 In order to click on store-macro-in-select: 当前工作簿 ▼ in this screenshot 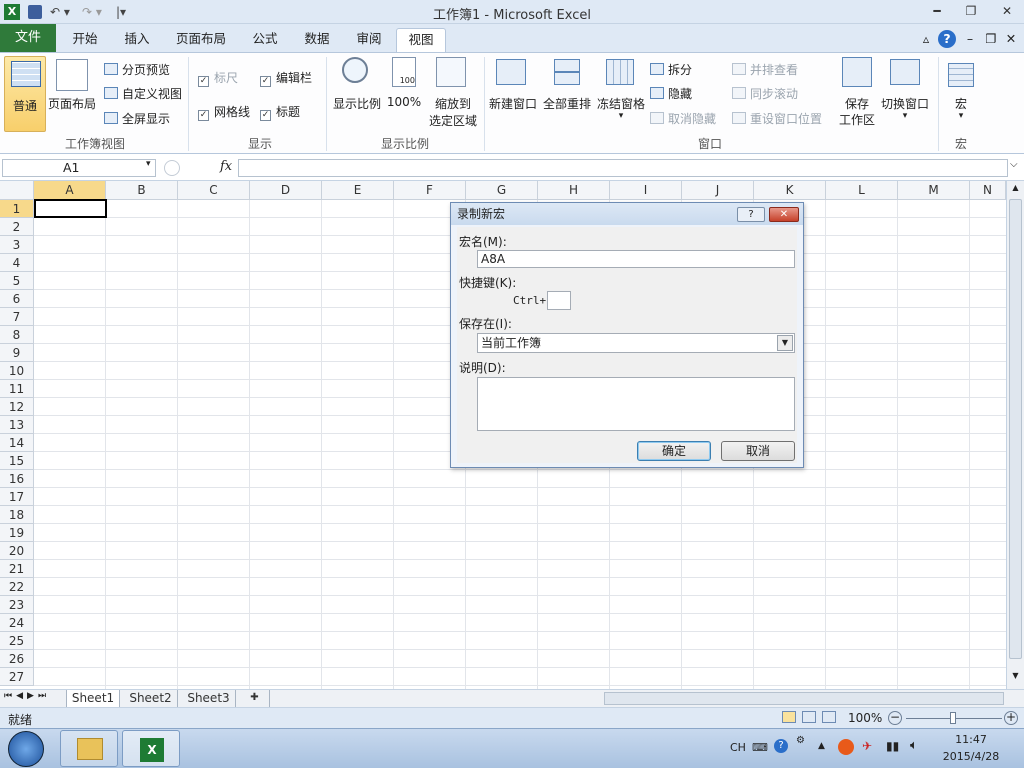, I will do `click(636, 343)`.